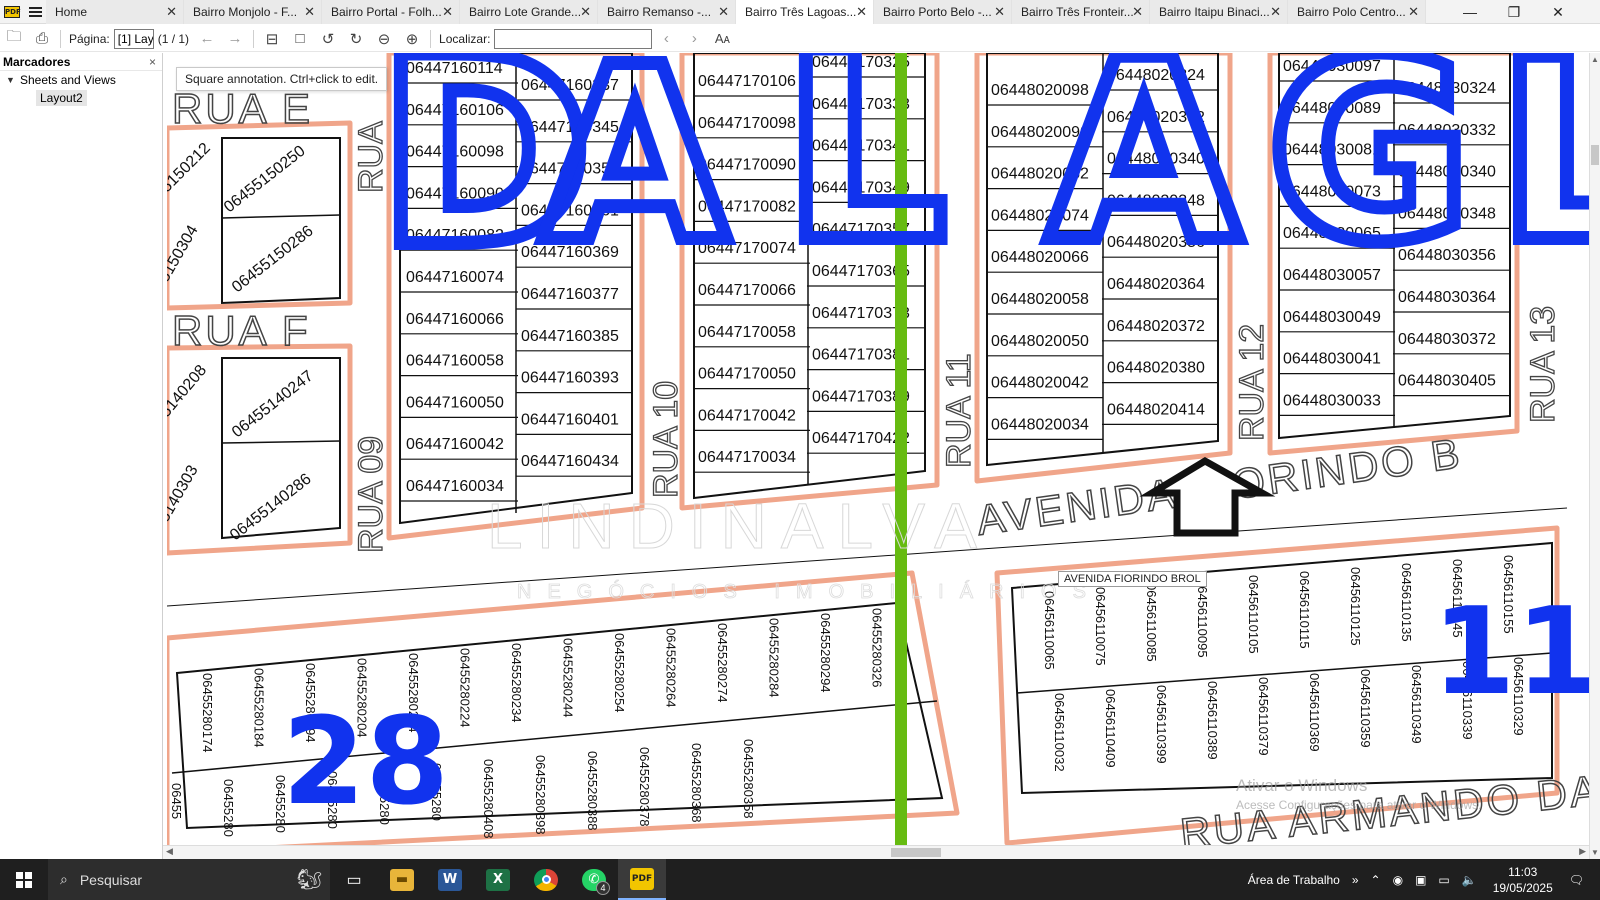  I want to click on hamburger-menu-icon, so click(35, 11).